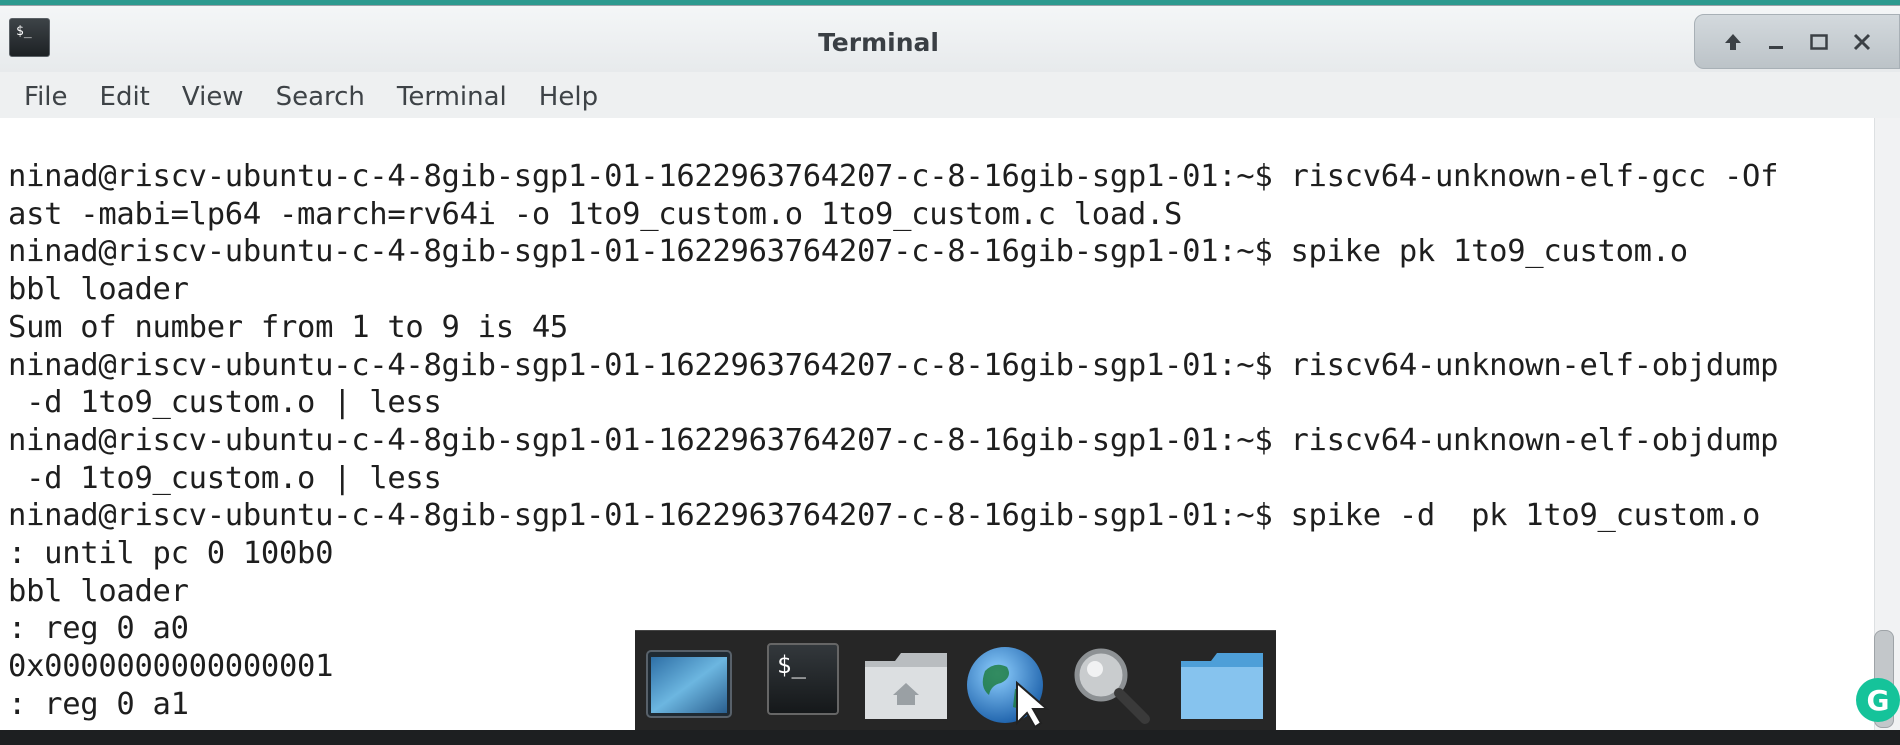  Describe the element at coordinates (46, 97) in the screenshot. I see `menu-file: File` at that location.